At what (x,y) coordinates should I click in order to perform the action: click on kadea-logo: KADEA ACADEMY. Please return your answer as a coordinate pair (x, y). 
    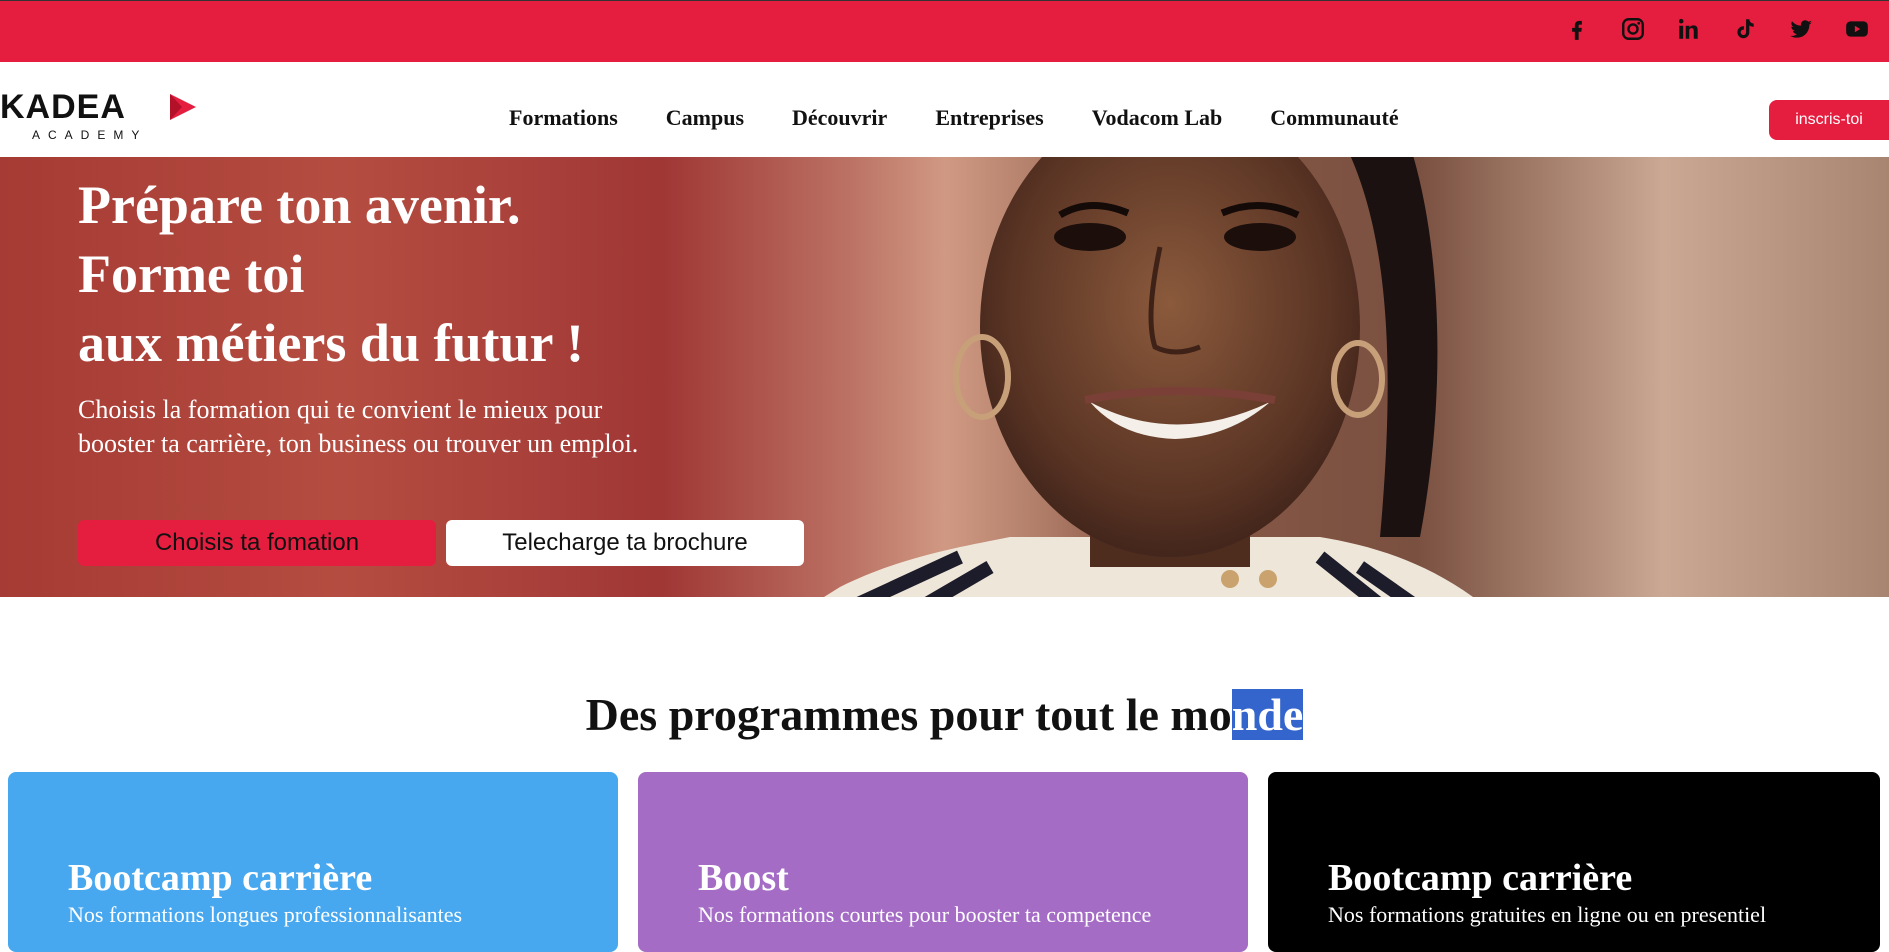
    Looking at the image, I should click on (100, 117).